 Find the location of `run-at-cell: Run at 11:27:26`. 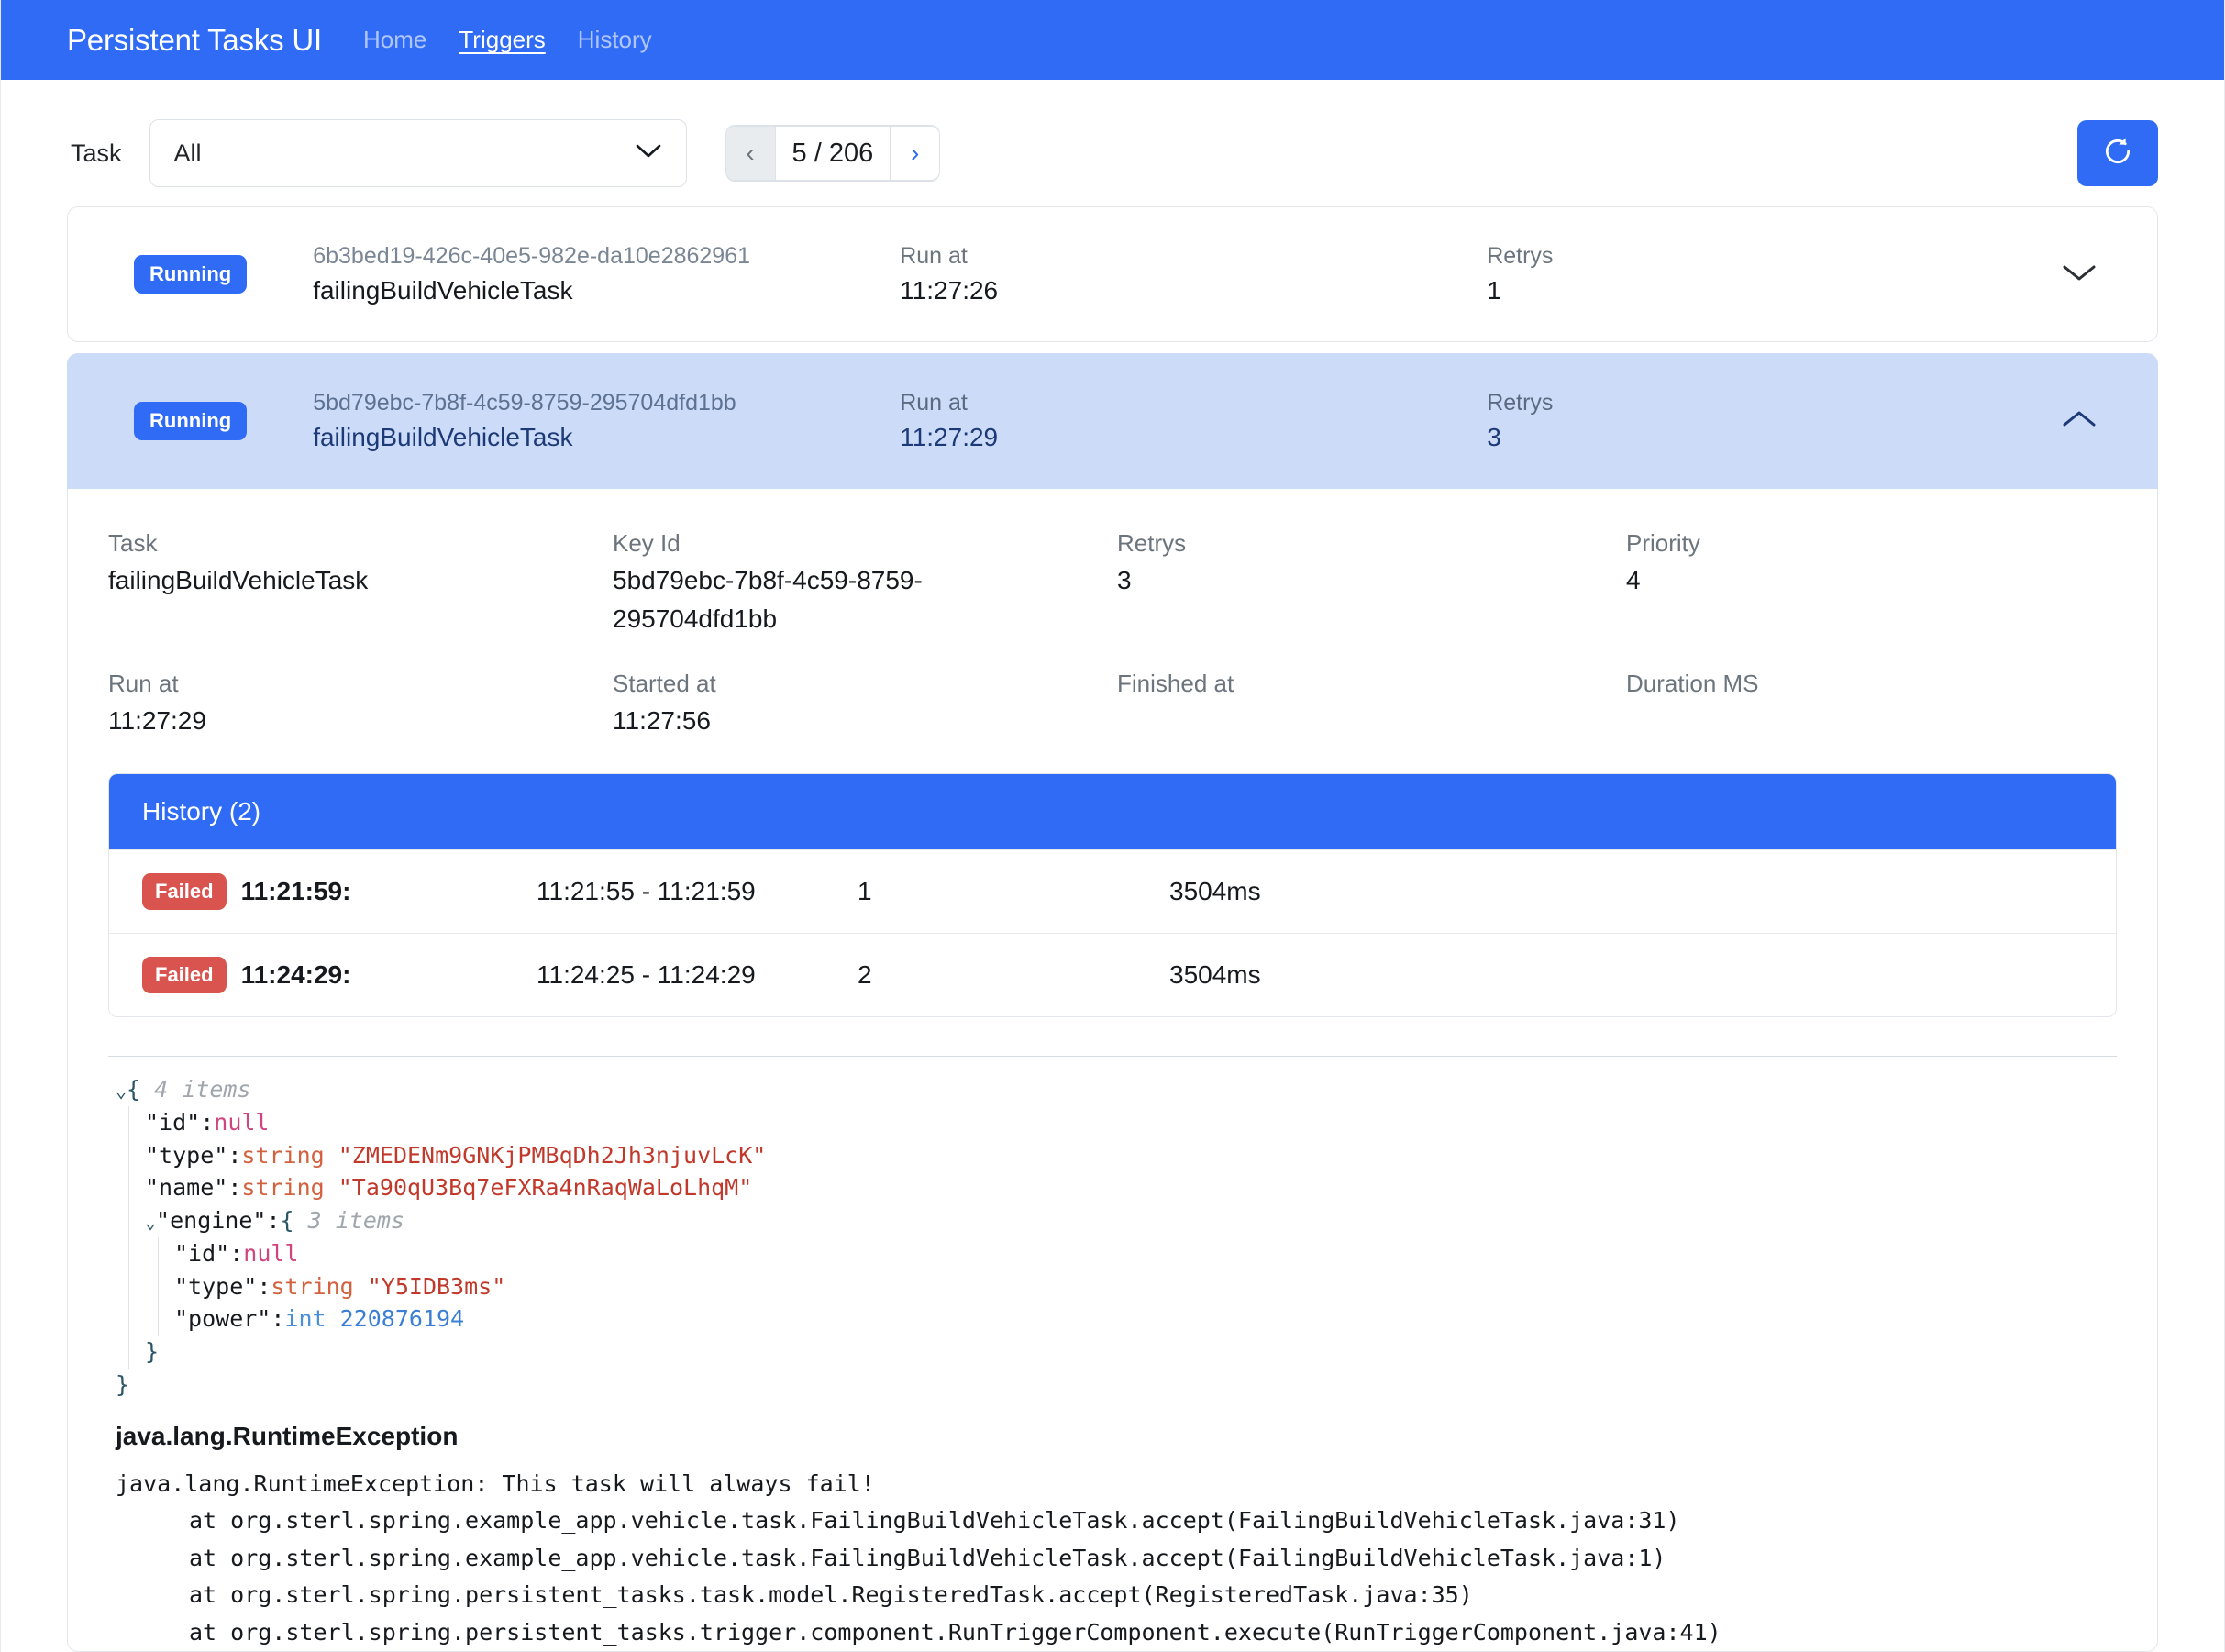

run-at-cell: Run at 11:27:26 is located at coordinates (1194, 274).